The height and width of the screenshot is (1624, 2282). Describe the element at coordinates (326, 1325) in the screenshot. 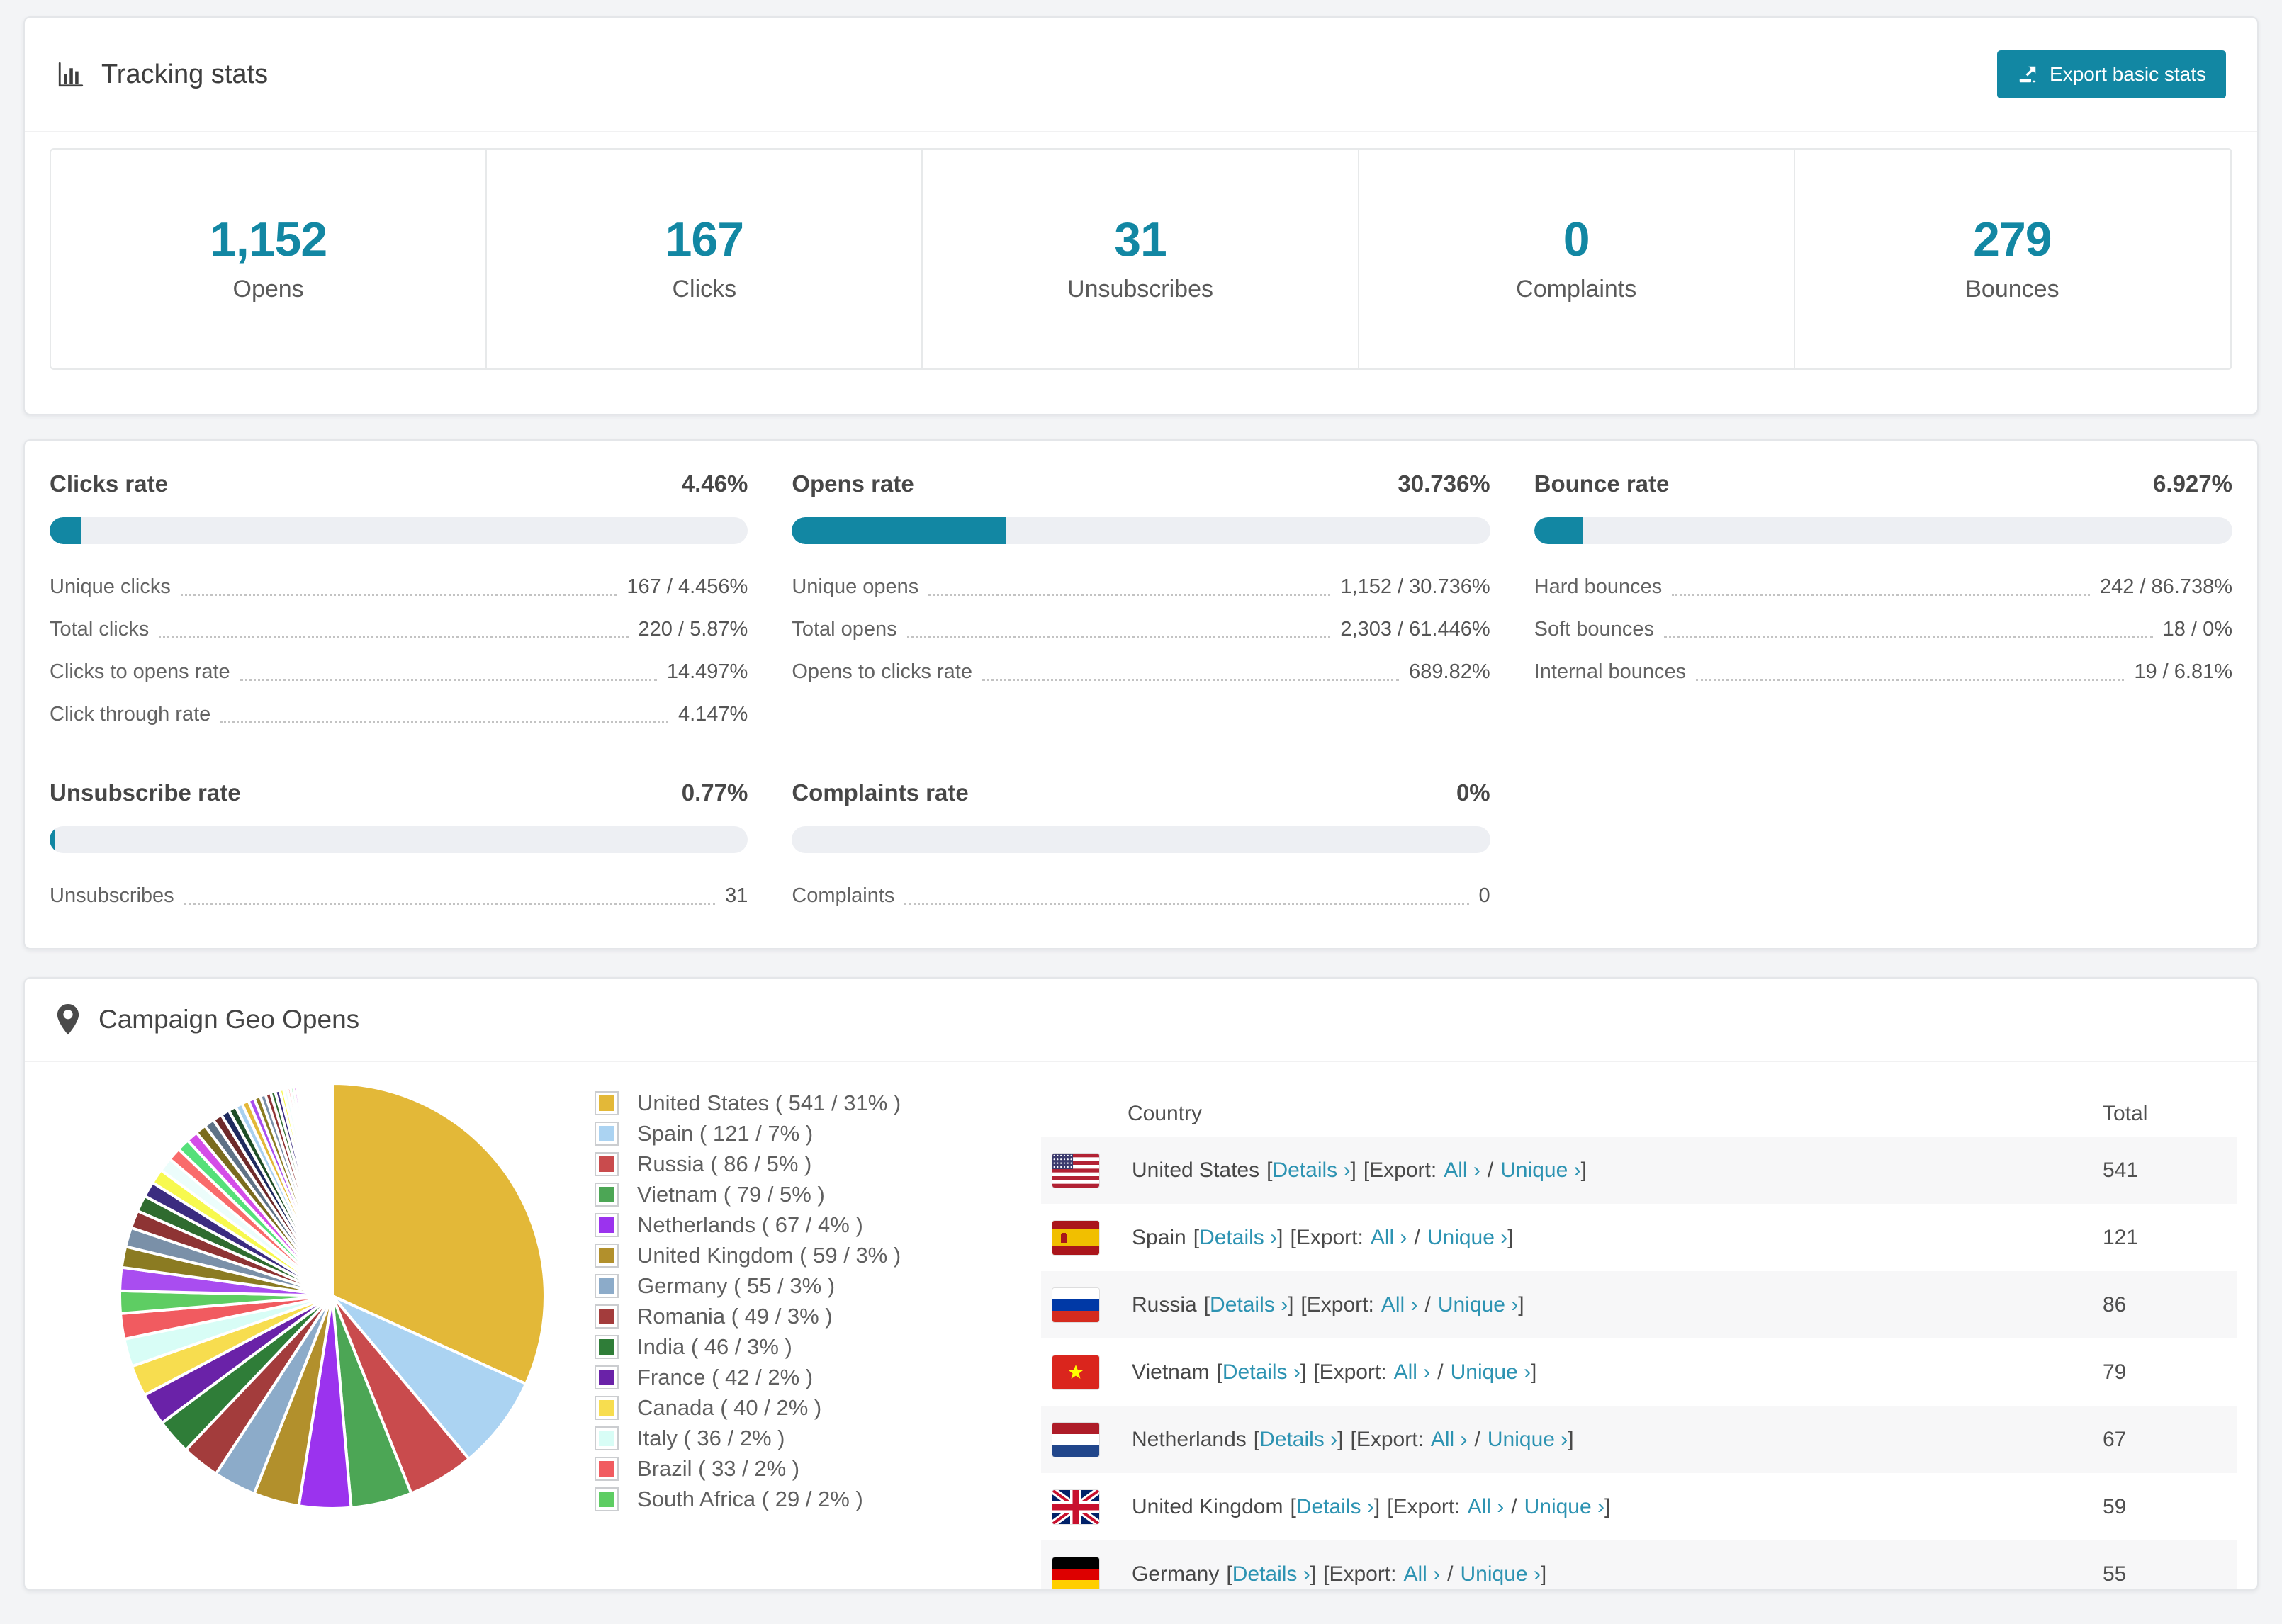

I see `geo-pie-chart` at that location.